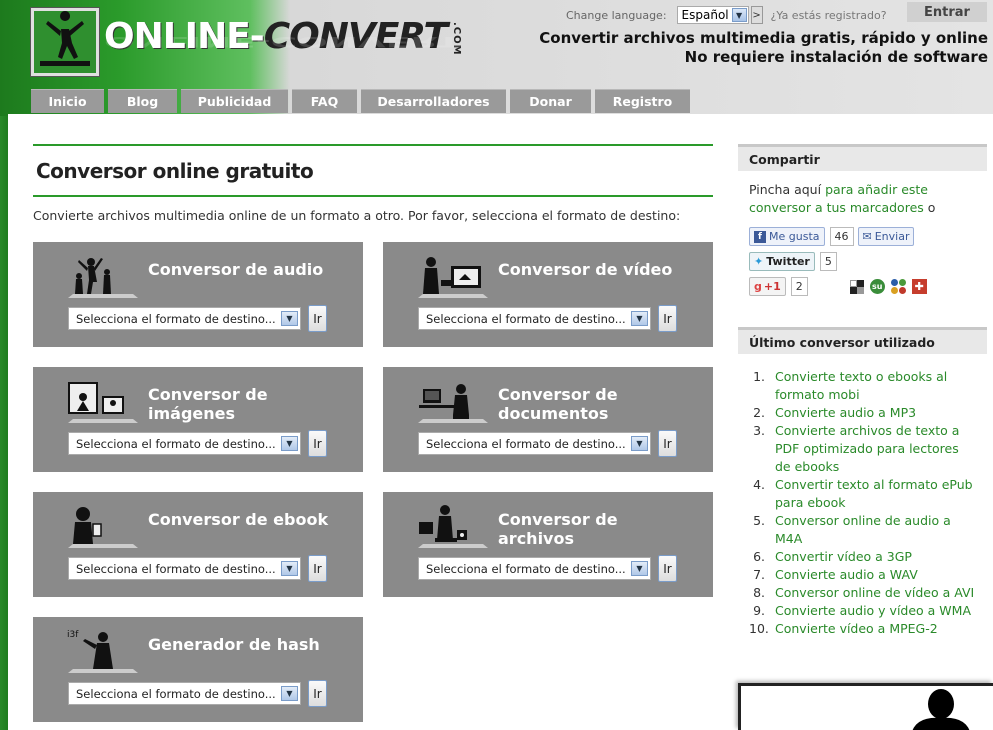  What do you see at coordinates (931, 207) in the screenshot?
I see `share-text-suffix: o` at bounding box center [931, 207].